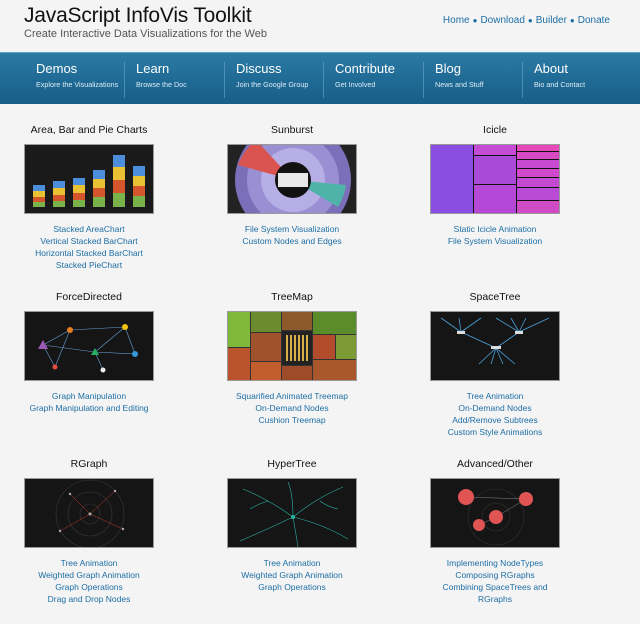 This screenshot has width=640, height=624. I want to click on site-title: JavaScript InfoVis Toolkit, so click(138, 16).